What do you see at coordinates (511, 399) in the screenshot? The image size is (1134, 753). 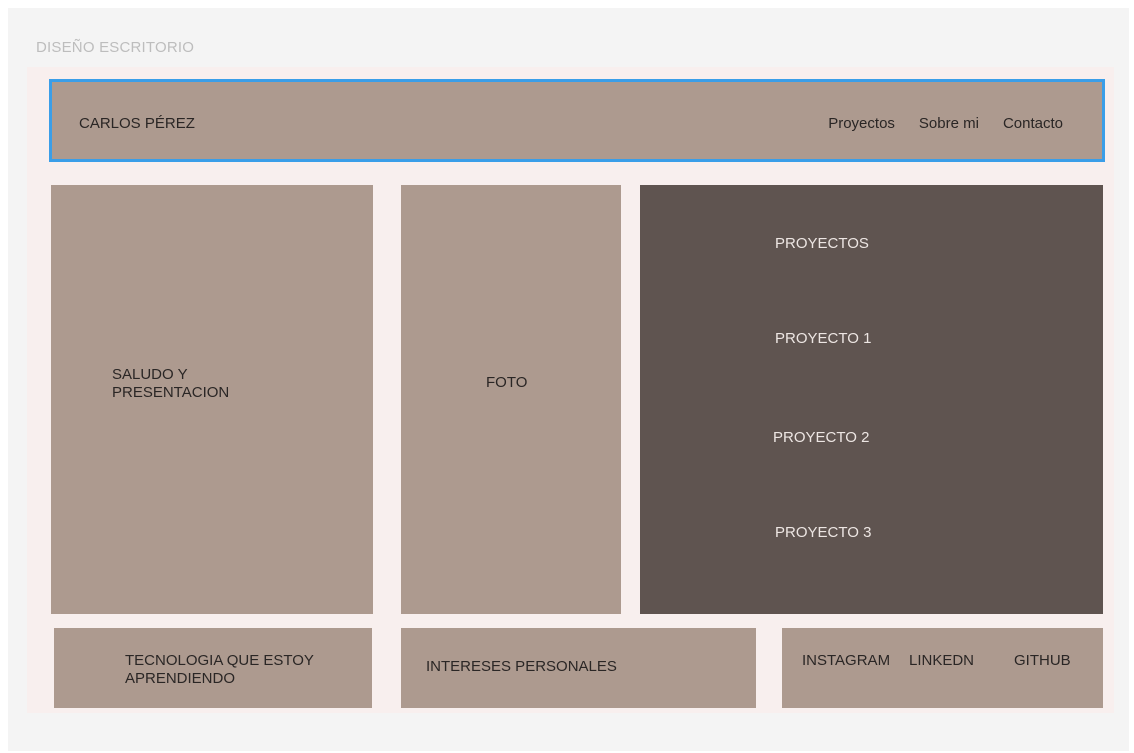 I see `foto-block: FOTO` at bounding box center [511, 399].